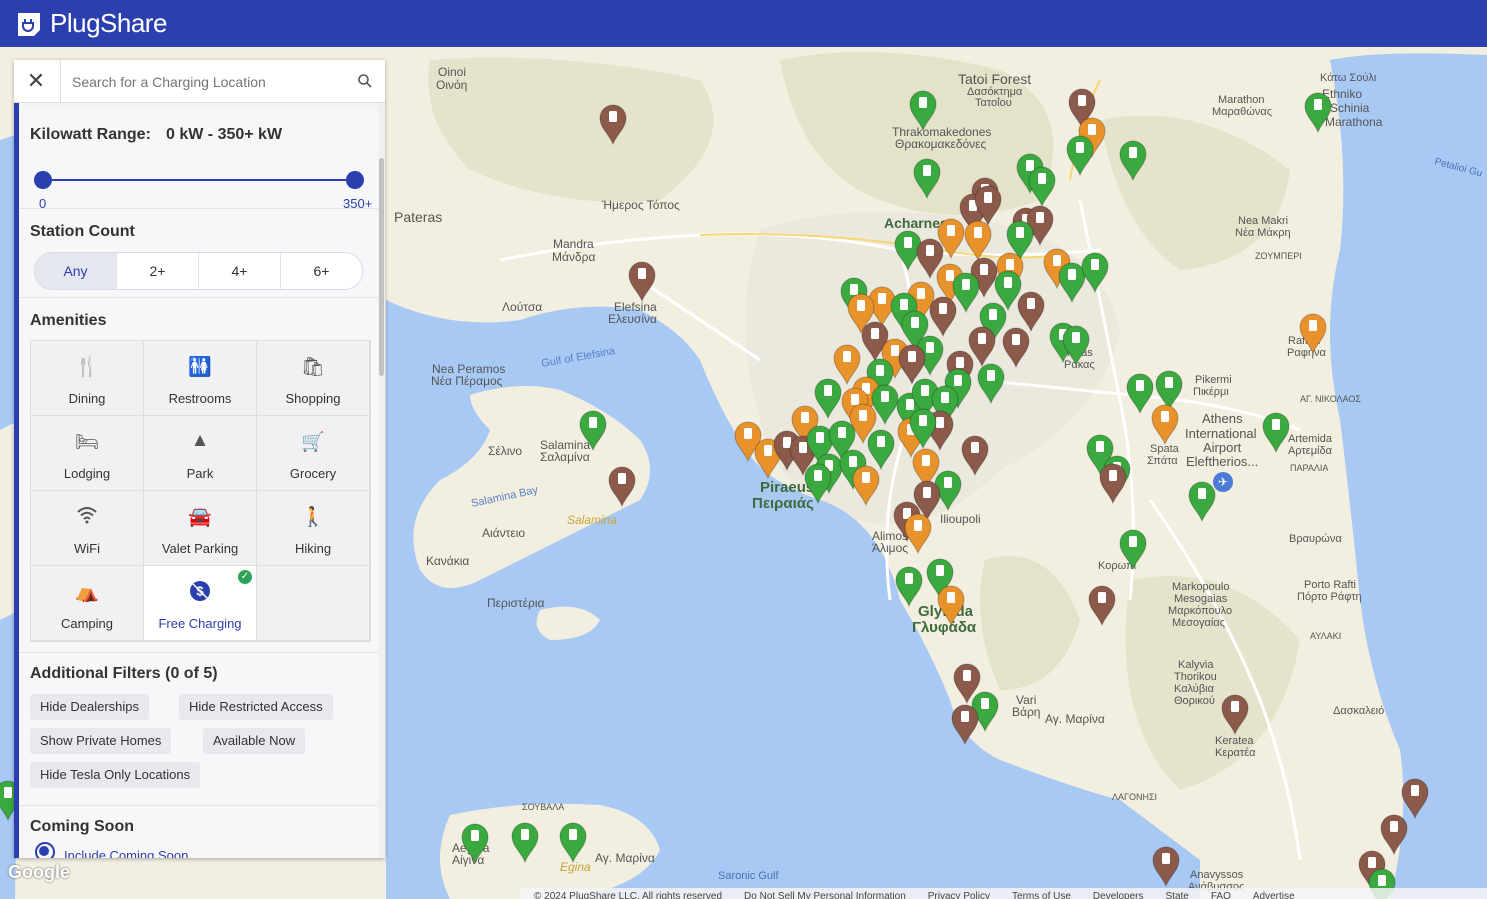 Image resolution: width=1487 pixels, height=899 pixels. I want to click on chip-available-now: Available Now, so click(254, 741).